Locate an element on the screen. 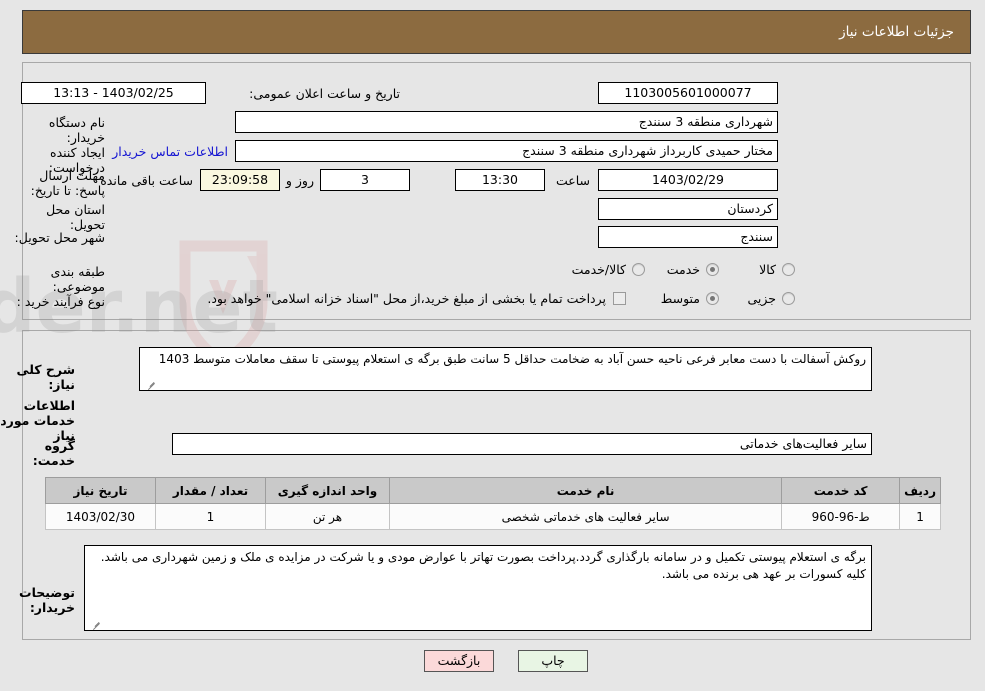 The image size is (985, 691). th-quantity: تعداد / مقدار is located at coordinates (210, 490).